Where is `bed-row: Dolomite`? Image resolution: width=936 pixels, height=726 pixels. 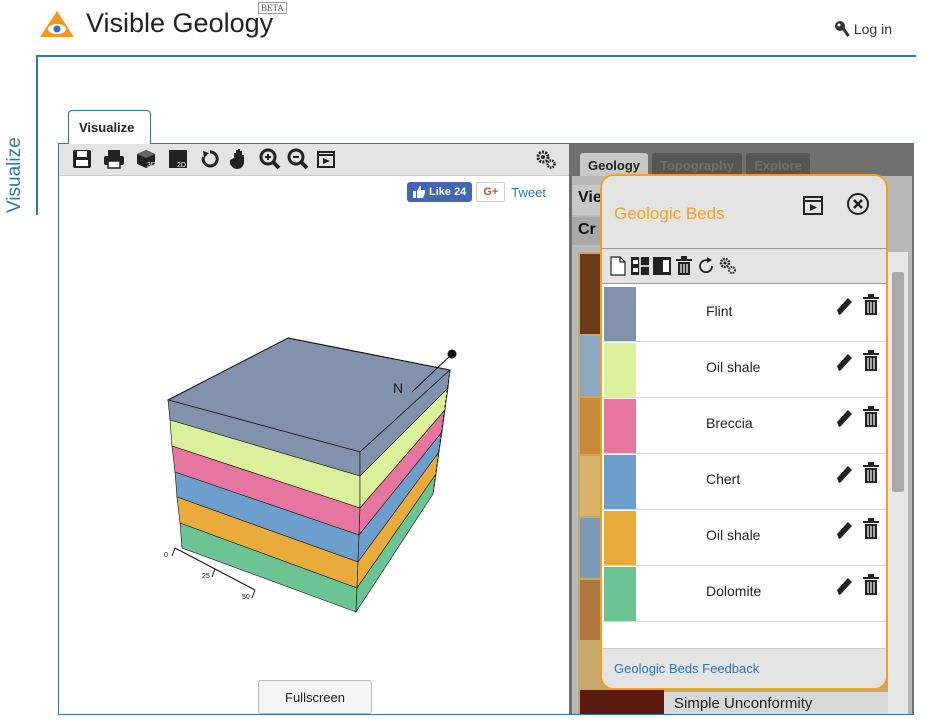 bed-row: Dolomite is located at coordinates (744, 594).